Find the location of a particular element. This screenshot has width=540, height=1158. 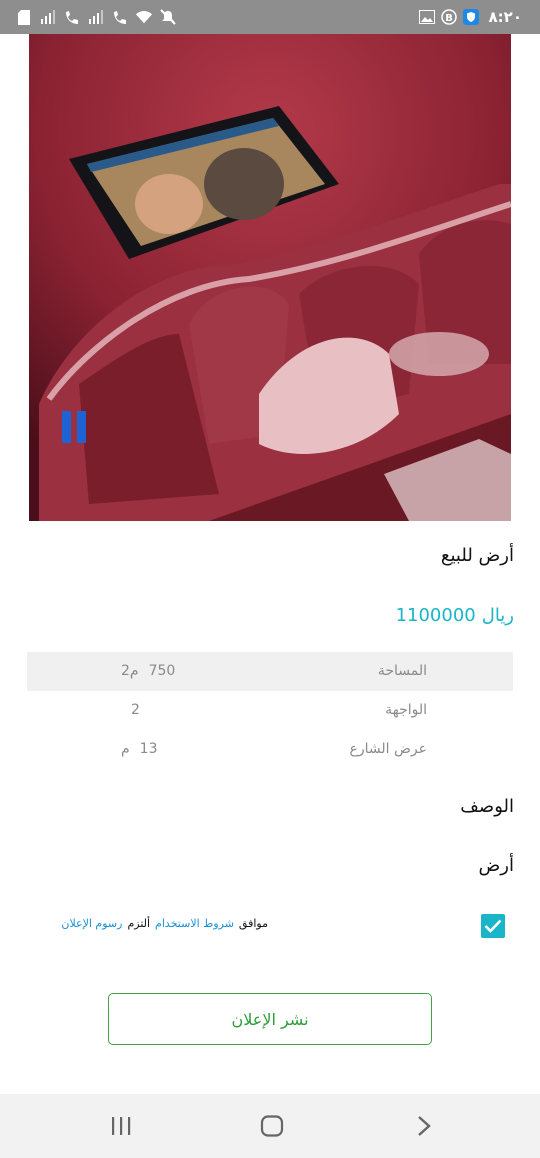

clock-time: ٨:٢٠ is located at coordinates (505, 17).